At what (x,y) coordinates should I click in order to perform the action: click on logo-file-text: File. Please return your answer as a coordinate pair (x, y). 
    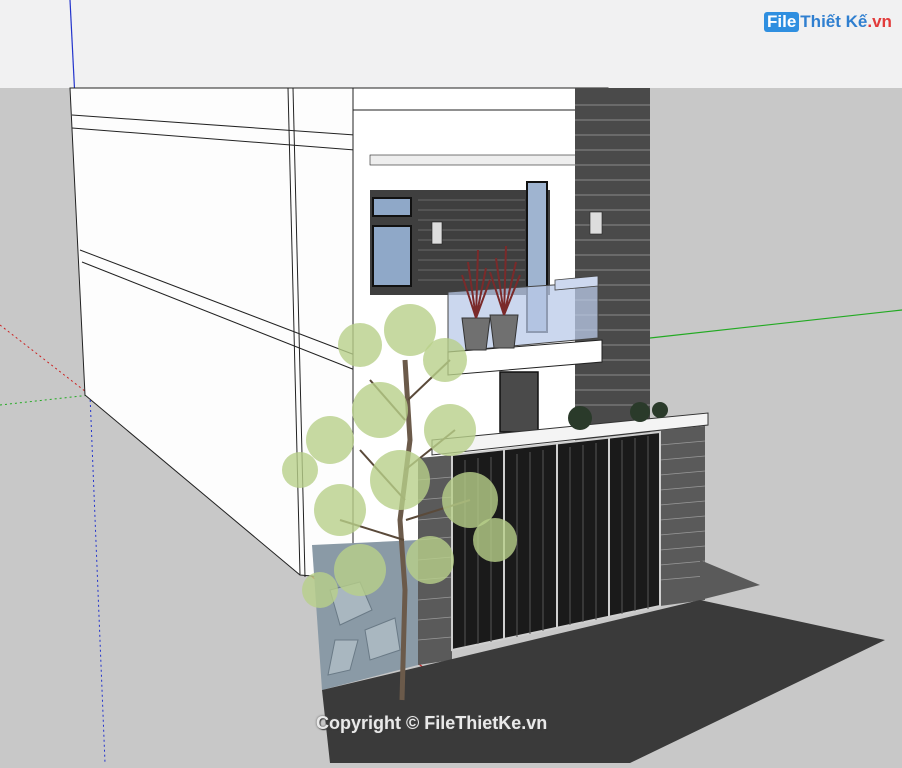
    Looking at the image, I should click on (782, 22).